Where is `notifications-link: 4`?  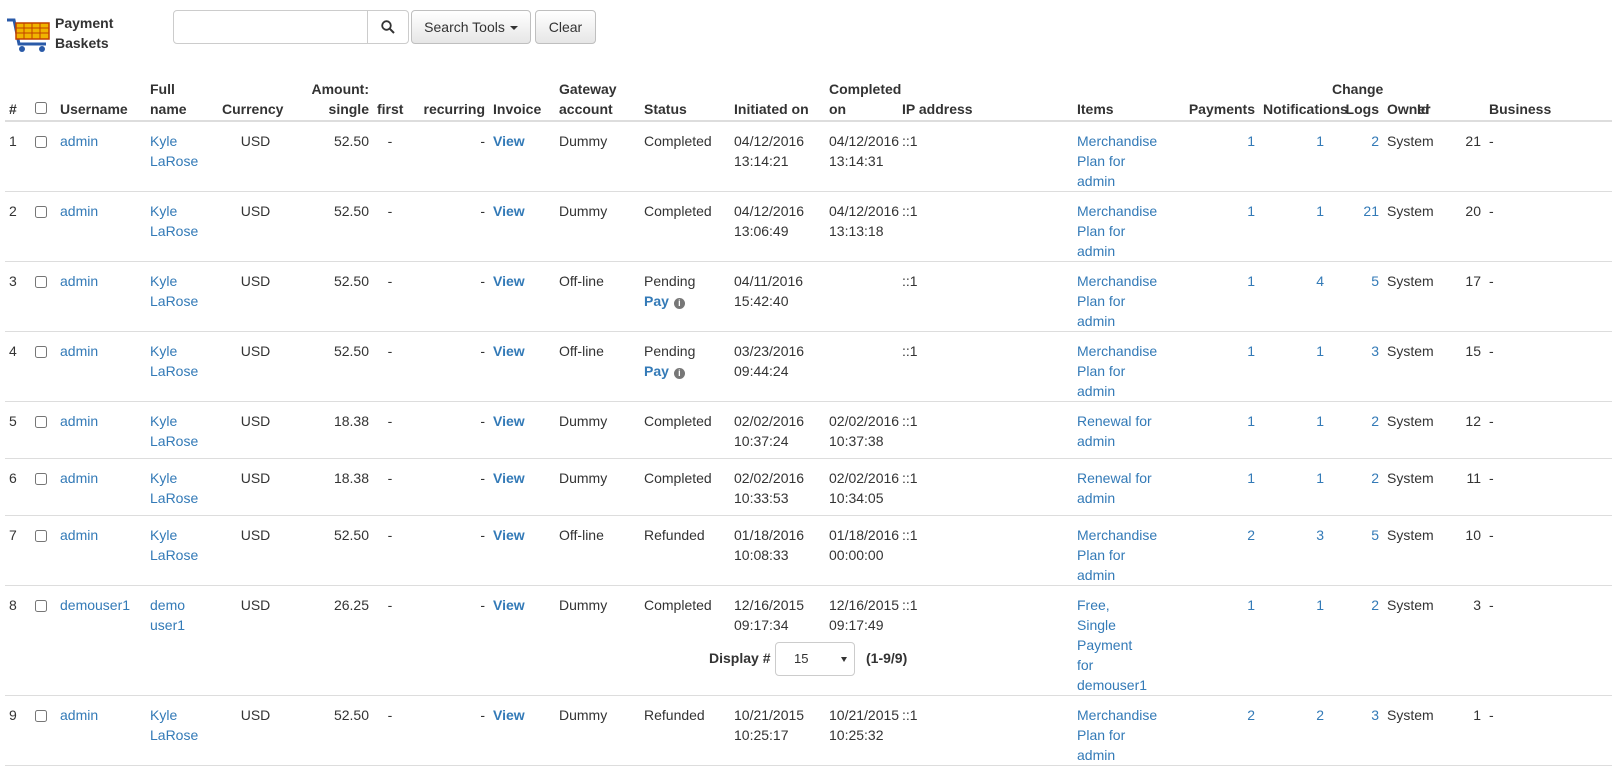 notifications-link: 4 is located at coordinates (1320, 281).